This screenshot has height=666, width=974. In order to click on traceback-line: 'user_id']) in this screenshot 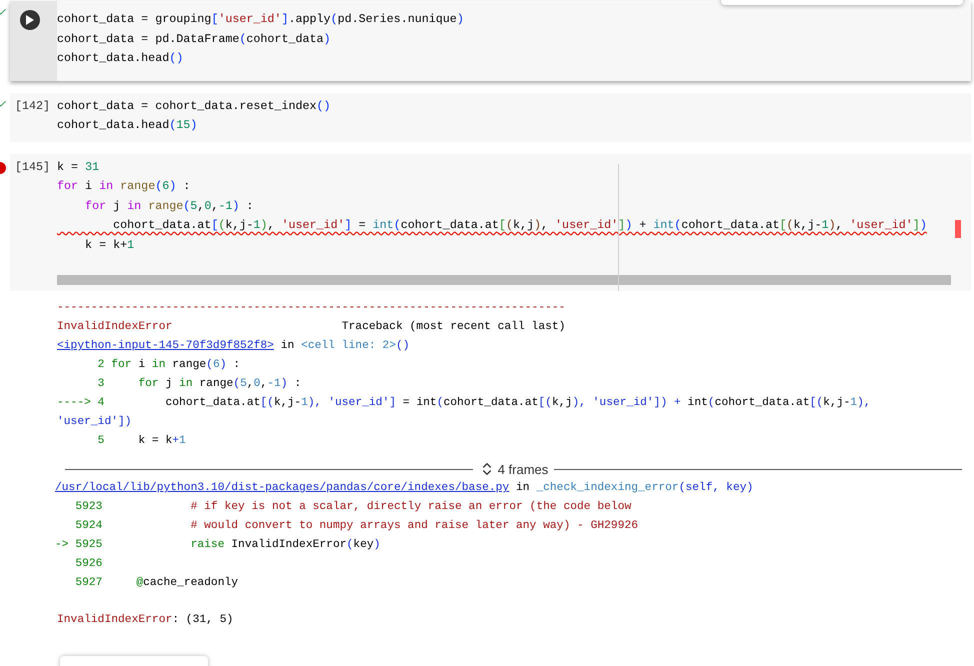, I will do `click(95, 422)`.